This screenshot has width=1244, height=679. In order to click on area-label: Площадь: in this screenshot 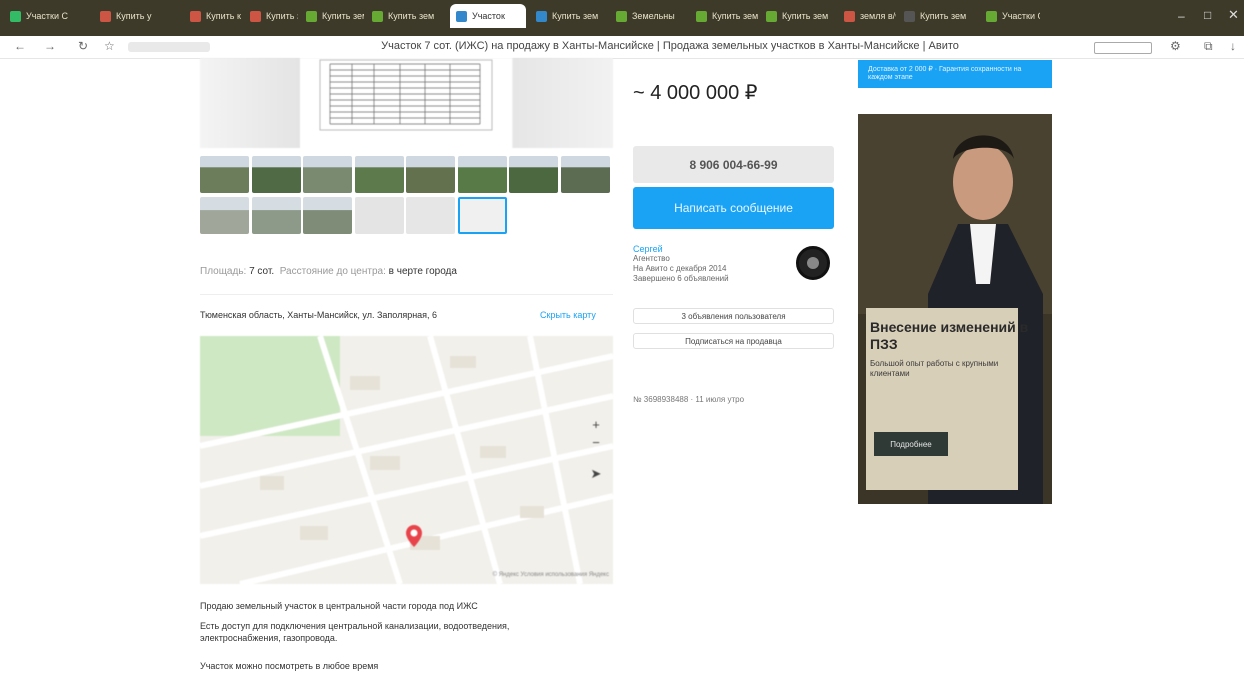, I will do `click(223, 271)`.